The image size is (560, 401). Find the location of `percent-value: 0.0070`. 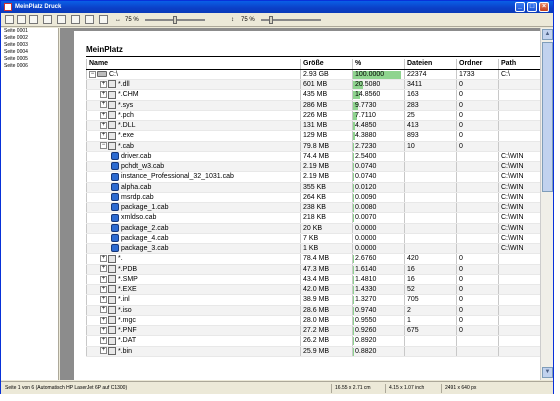

percent-value: 0.0070 is located at coordinates (366, 218).